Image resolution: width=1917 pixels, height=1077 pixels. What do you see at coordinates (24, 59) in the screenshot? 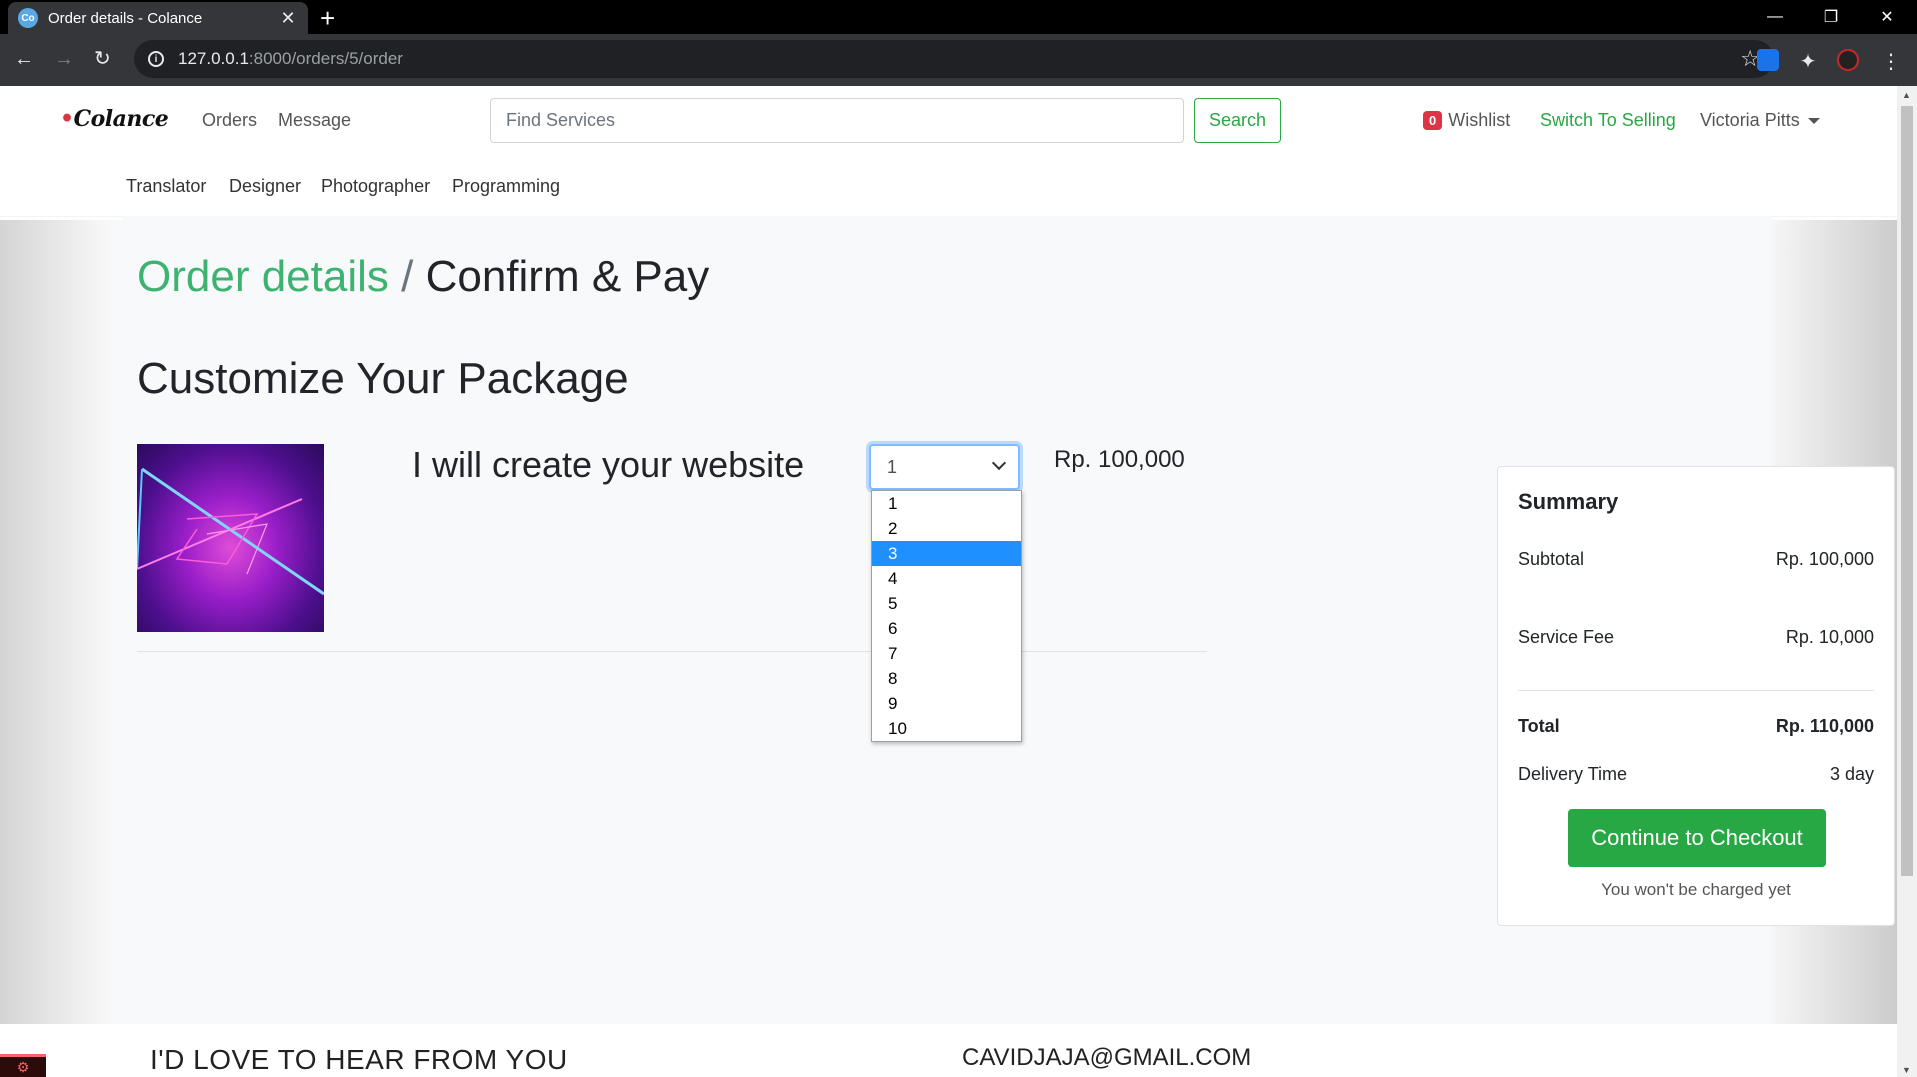
I see `back-icon: ←` at bounding box center [24, 59].